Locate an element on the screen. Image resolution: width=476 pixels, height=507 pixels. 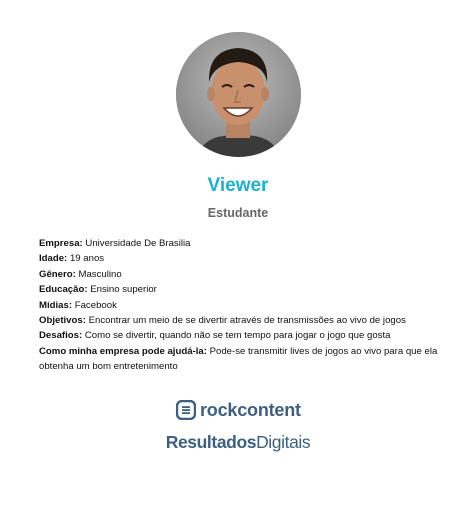
persona-avatar is located at coordinates (238, 94).